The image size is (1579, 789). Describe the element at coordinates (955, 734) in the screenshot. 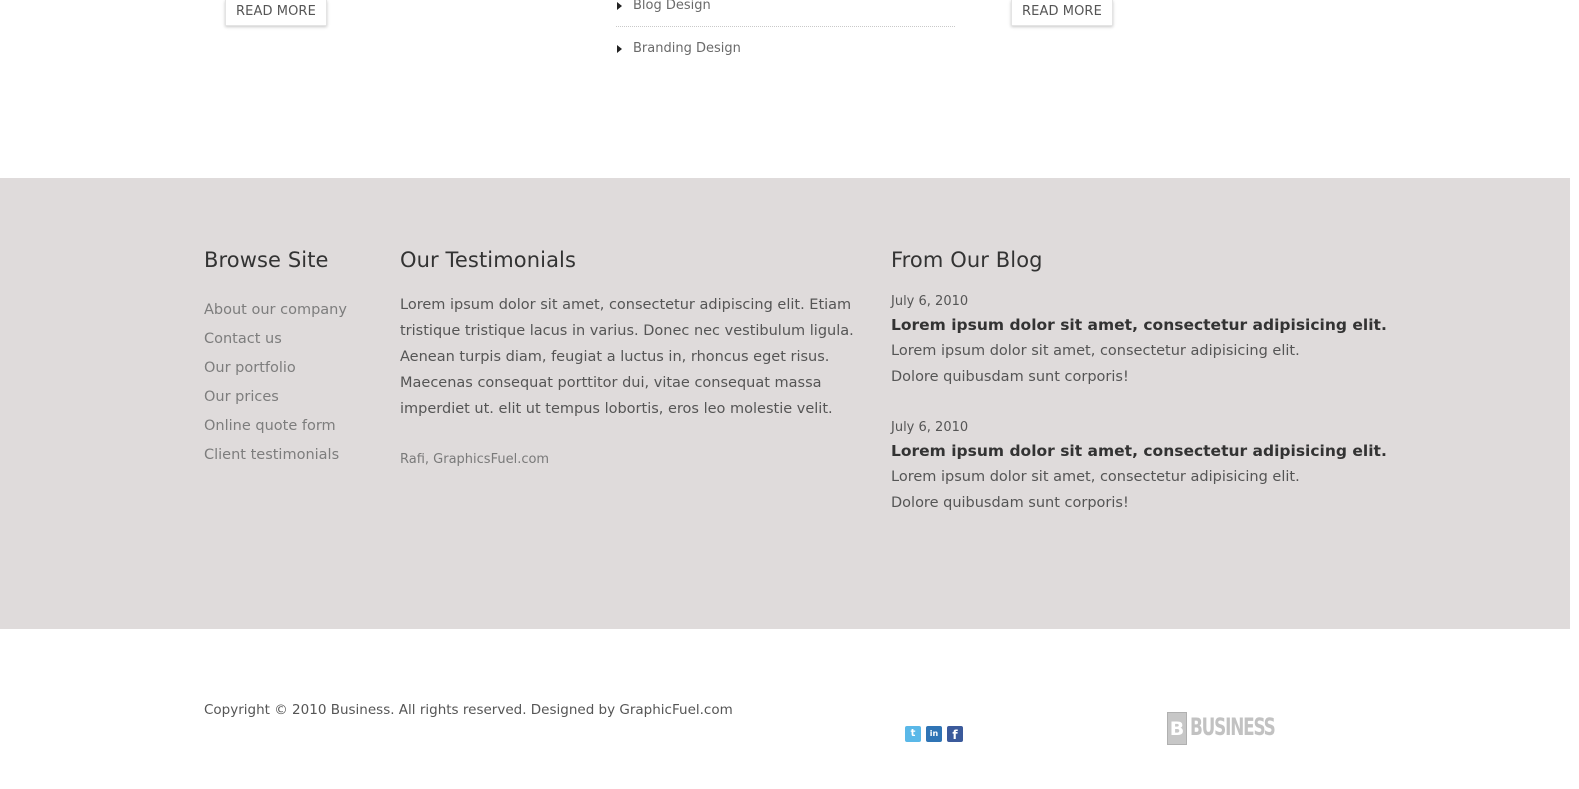

I see `facebook-icon: f` at that location.